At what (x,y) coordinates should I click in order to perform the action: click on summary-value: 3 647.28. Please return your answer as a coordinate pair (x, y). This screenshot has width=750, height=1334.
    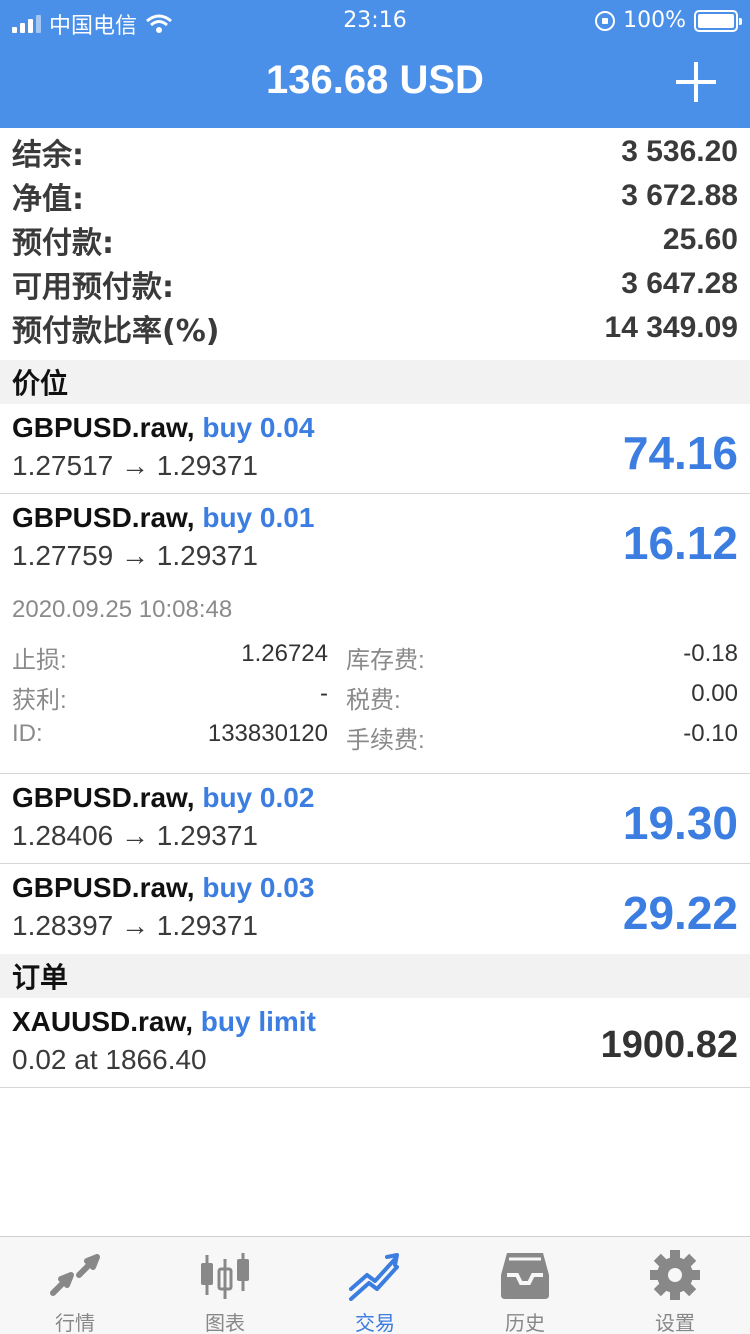
    Looking at the image, I should click on (679, 283).